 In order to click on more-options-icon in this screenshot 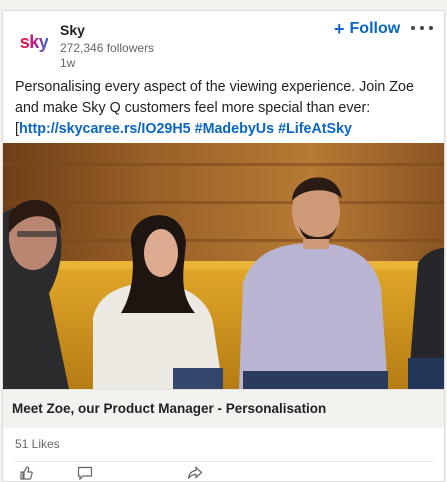, I will do `click(422, 28)`.